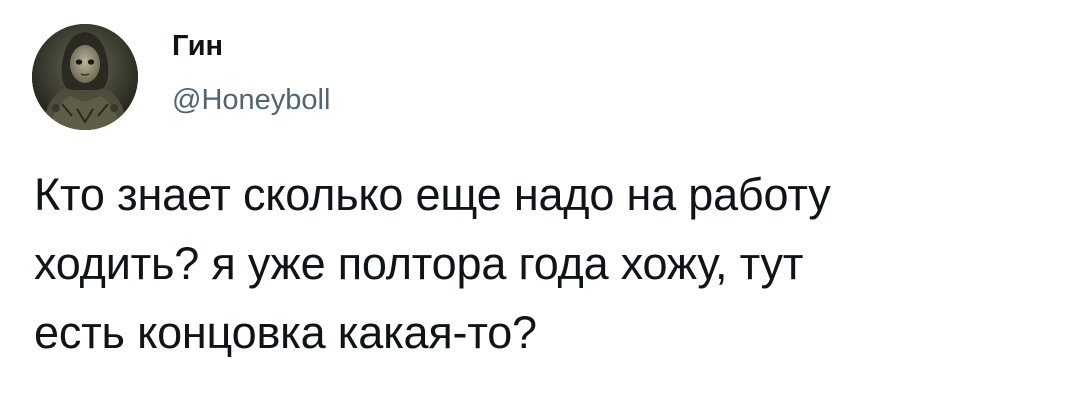 The width and height of the screenshot is (1080, 403). I want to click on user-avatar, so click(85, 77).